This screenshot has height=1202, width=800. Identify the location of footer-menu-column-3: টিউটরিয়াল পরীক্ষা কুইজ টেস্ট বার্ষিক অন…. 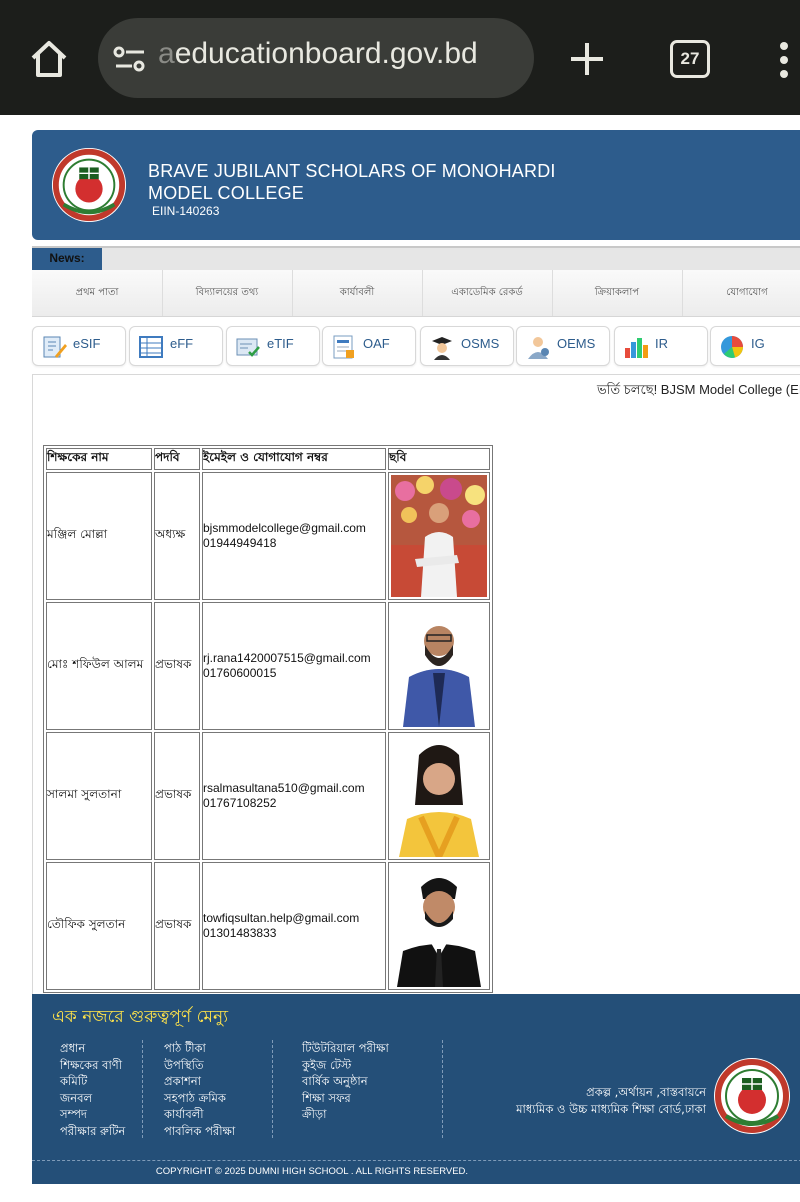
(345, 1081).